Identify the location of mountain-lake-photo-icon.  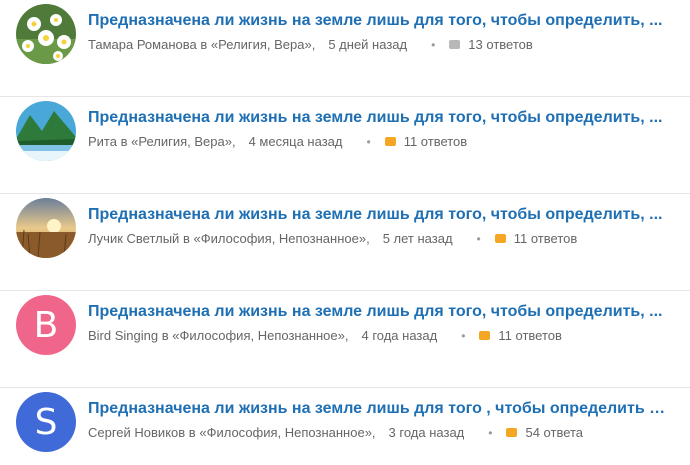
(46, 131).